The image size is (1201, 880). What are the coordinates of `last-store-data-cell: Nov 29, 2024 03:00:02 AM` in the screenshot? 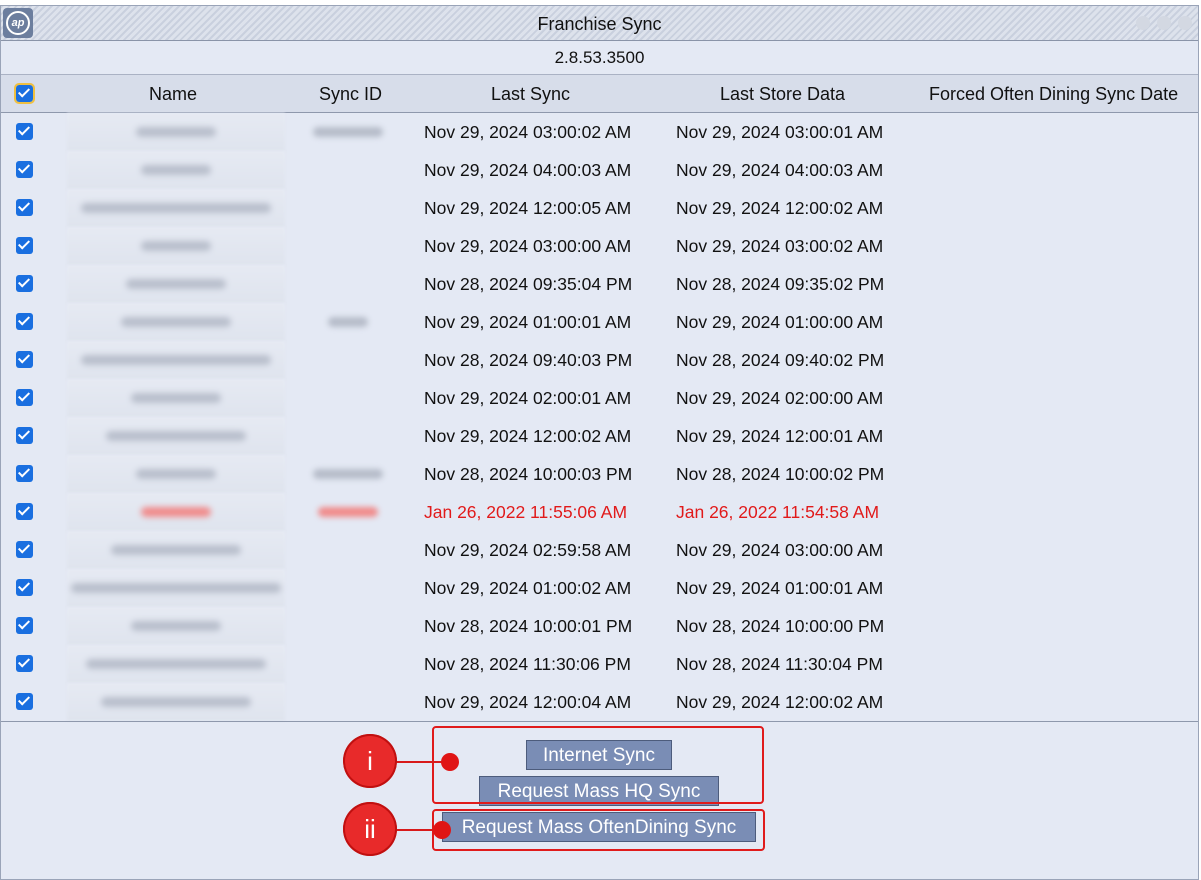 It's located at (780, 246).